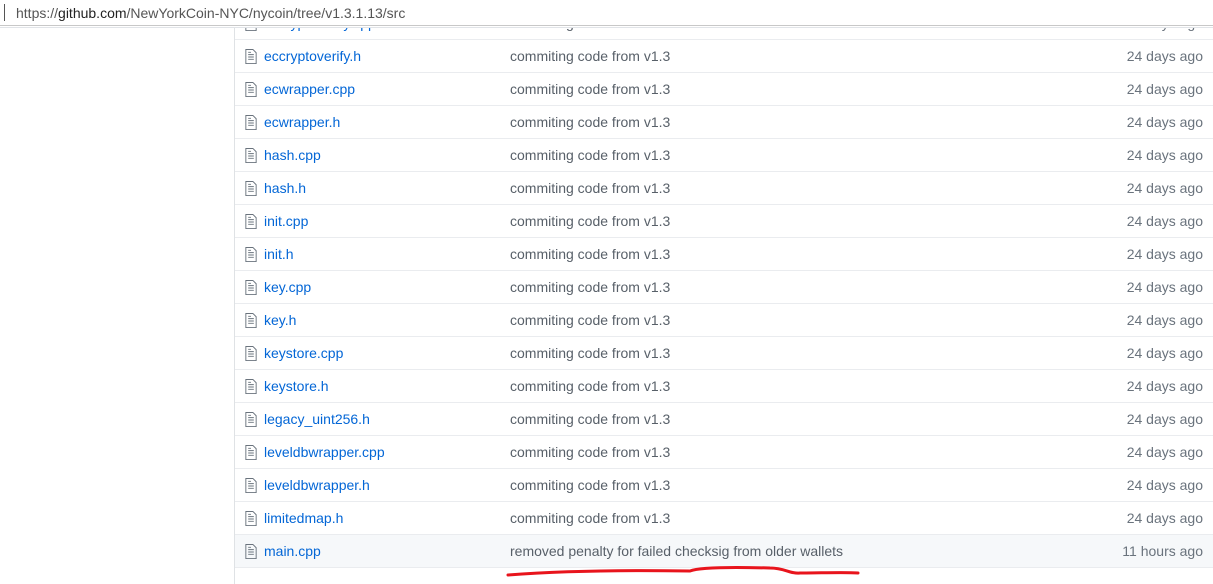  Describe the element at coordinates (279, 254) in the screenshot. I see `file-name-link: init.h` at that location.